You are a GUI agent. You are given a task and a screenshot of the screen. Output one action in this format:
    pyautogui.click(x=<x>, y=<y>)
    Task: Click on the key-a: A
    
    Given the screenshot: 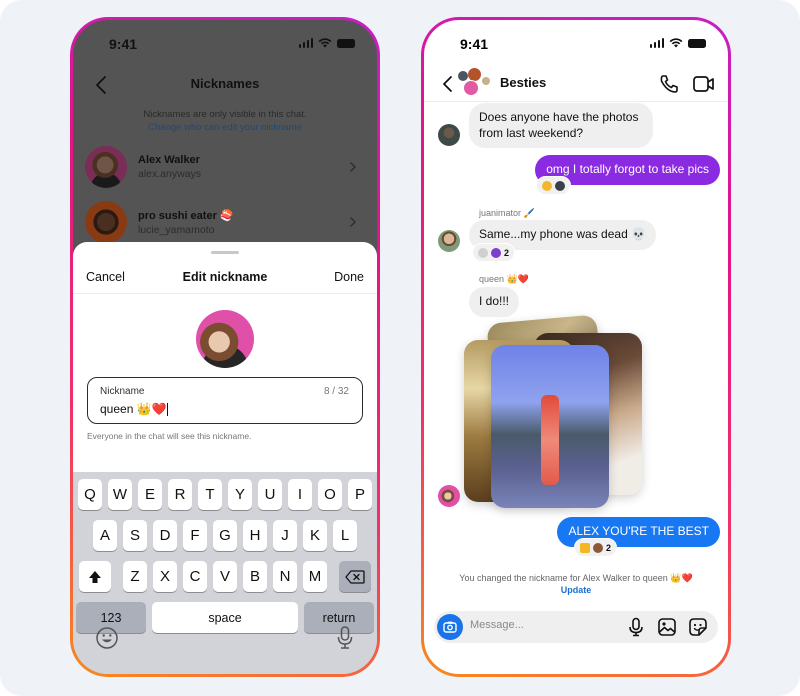 What is the action you would take?
    pyautogui.click(x=105, y=535)
    